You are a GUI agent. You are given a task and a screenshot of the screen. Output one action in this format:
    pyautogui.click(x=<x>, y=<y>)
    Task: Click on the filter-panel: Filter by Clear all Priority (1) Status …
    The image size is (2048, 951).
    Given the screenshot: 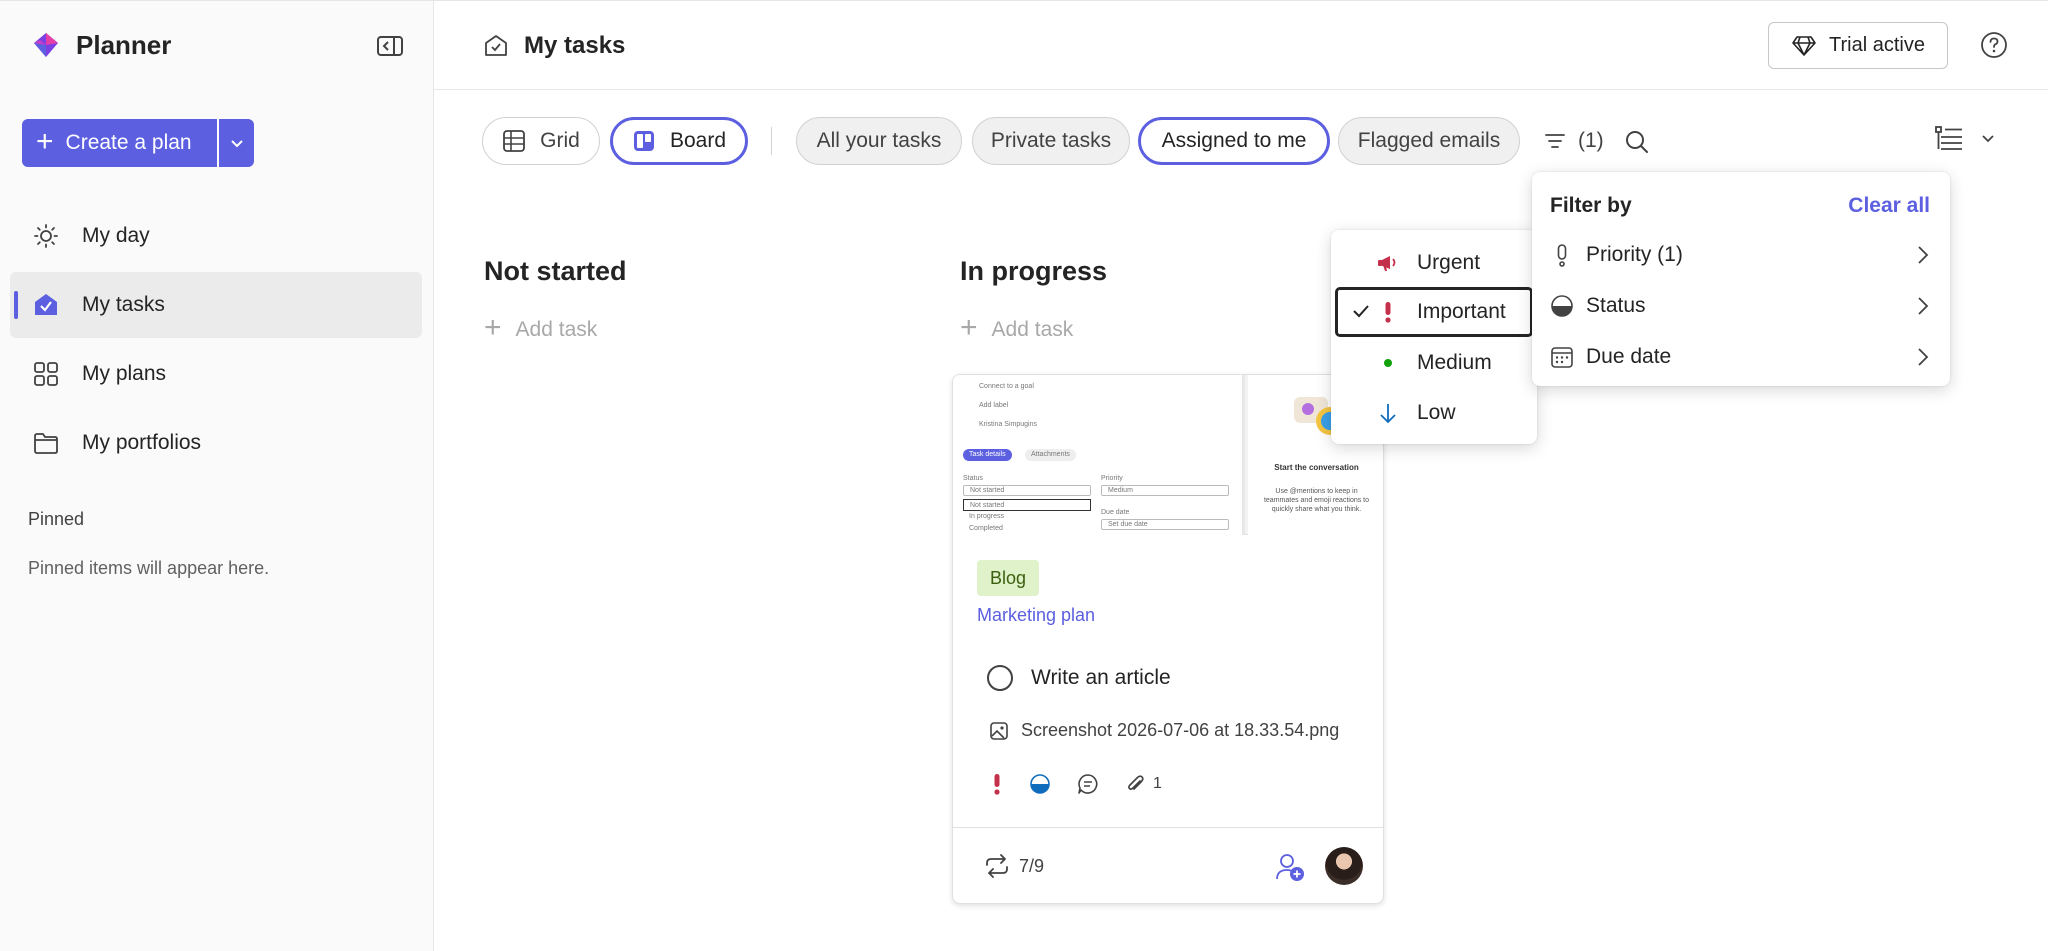 What is the action you would take?
    pyautogui.click(x=1741, y=279)
    